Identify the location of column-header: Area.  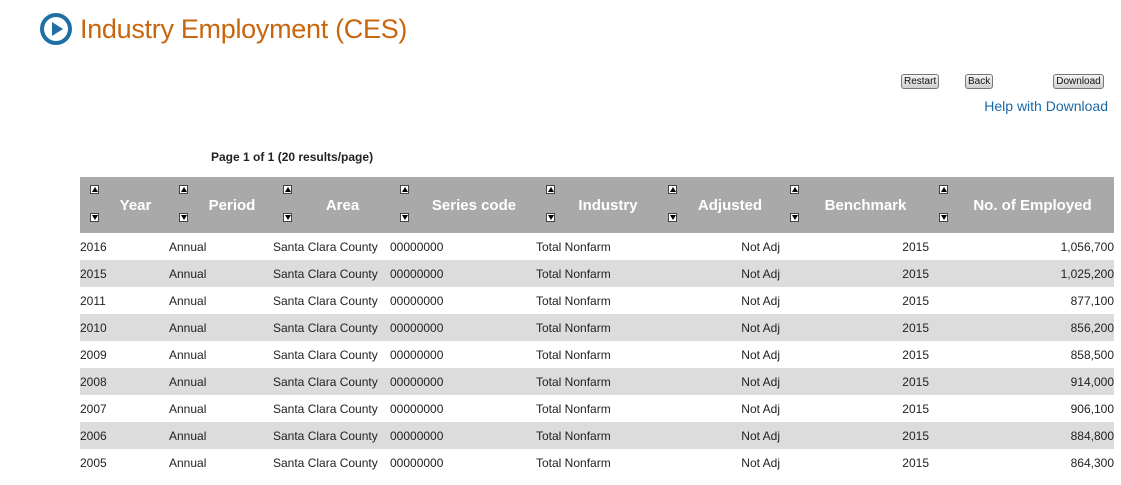
(331, 205).